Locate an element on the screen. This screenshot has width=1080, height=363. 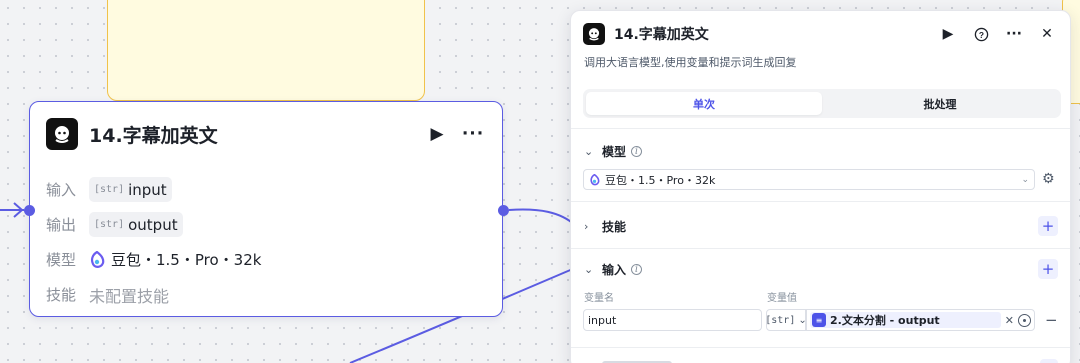
model-section-header: ⌄ 模型 i is located at coordinates (821, 151).